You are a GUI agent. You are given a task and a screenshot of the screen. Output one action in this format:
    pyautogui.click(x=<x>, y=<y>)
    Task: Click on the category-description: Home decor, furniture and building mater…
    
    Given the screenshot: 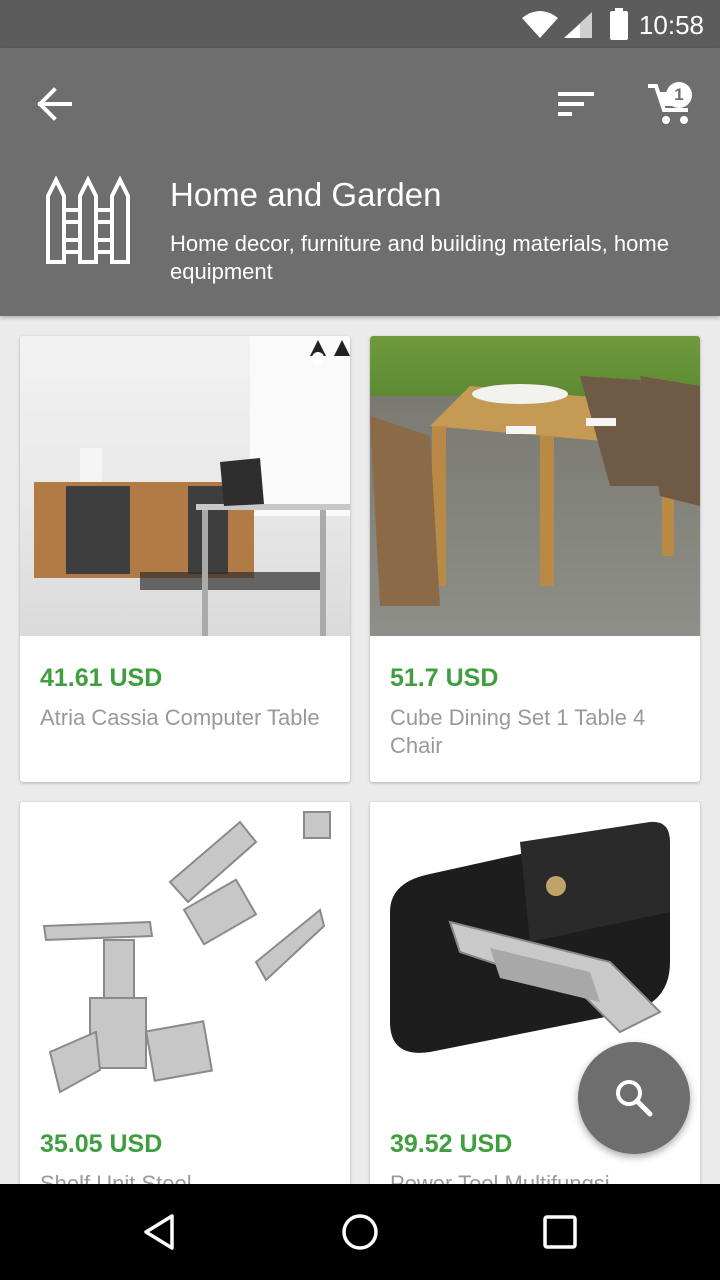 What is the action you would take?
    pyautogui.click(x=419, y=257)
    